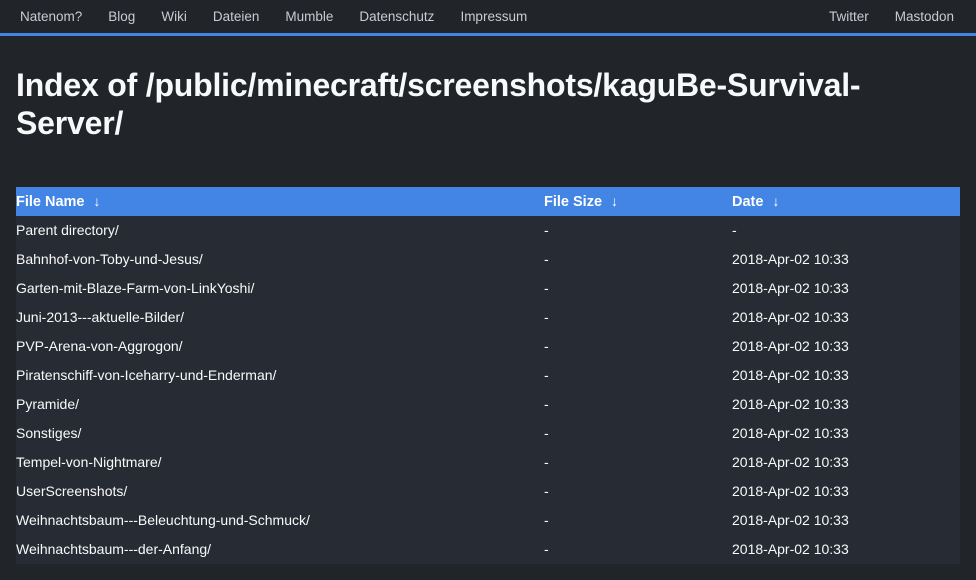 The image size is (976, 580). Describe the element at coordinates (113, 549) in the screenshot. I see `directory-link: Weihnachtsbaum---der-Anfang/` at that location.